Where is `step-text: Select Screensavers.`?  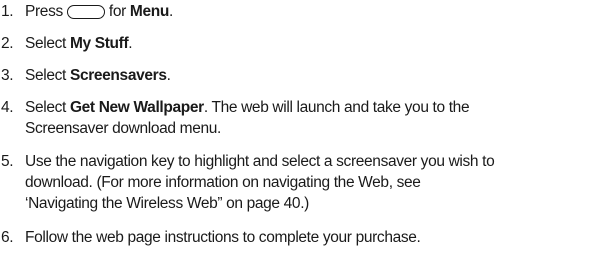
step-text: Select Screensavers. is located at coordinates (98, 75).